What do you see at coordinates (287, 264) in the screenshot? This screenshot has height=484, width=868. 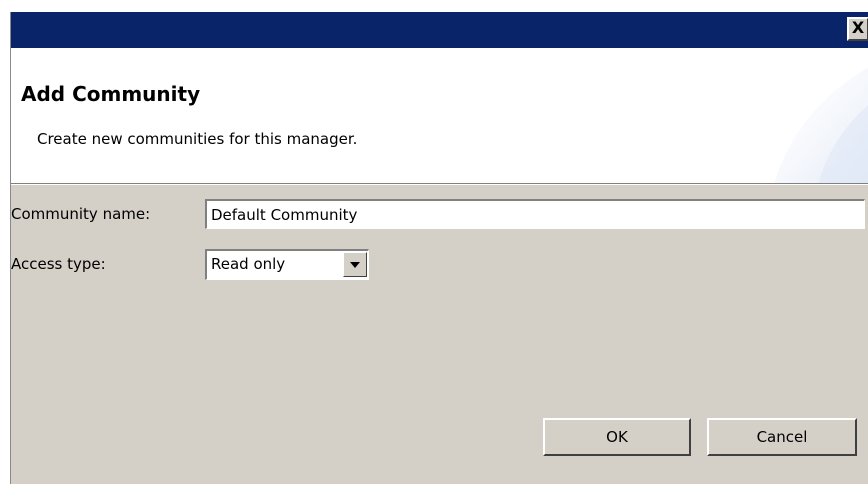 I see `access-type-select: Read only` at bounding box center [287, 264].